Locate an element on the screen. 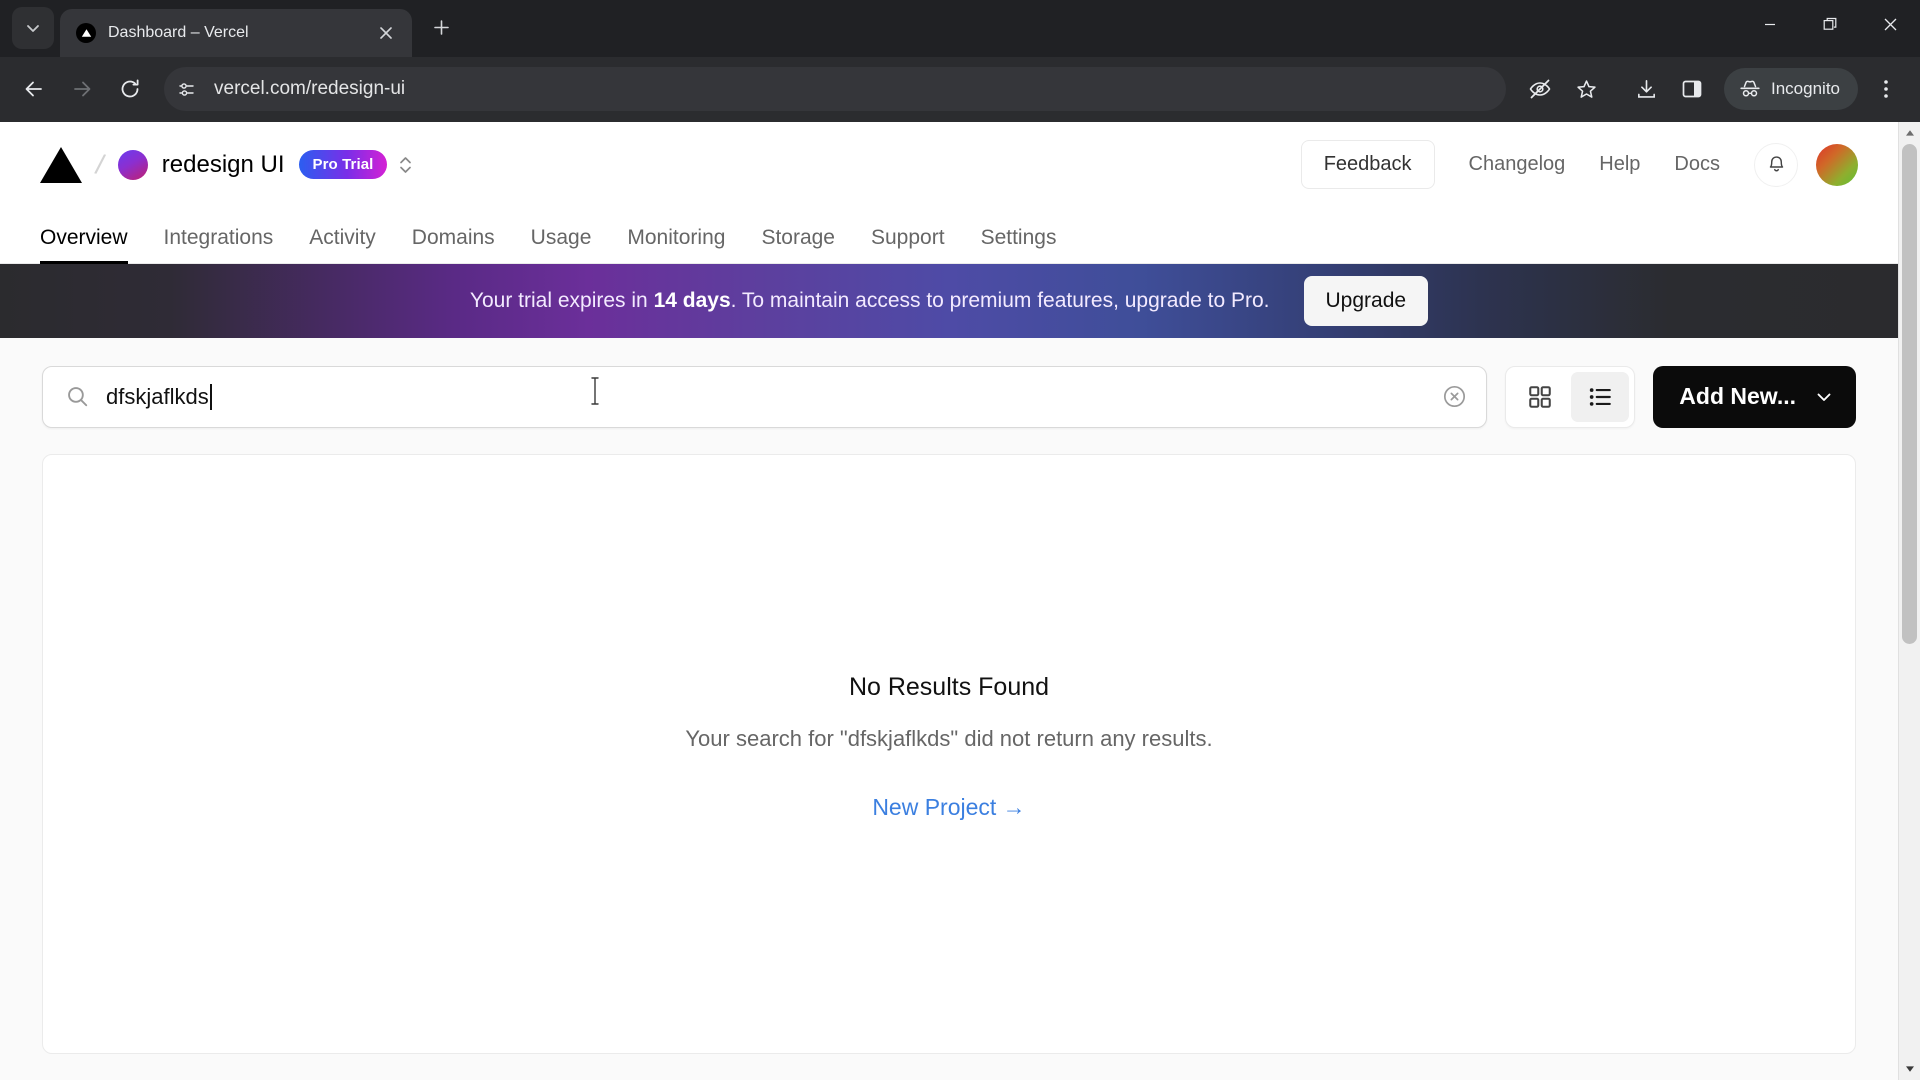 The height and width of the screenshot is (1080, 1920). address-bar: vercel.com/redesign-ui is located at coordinates (835, 89).